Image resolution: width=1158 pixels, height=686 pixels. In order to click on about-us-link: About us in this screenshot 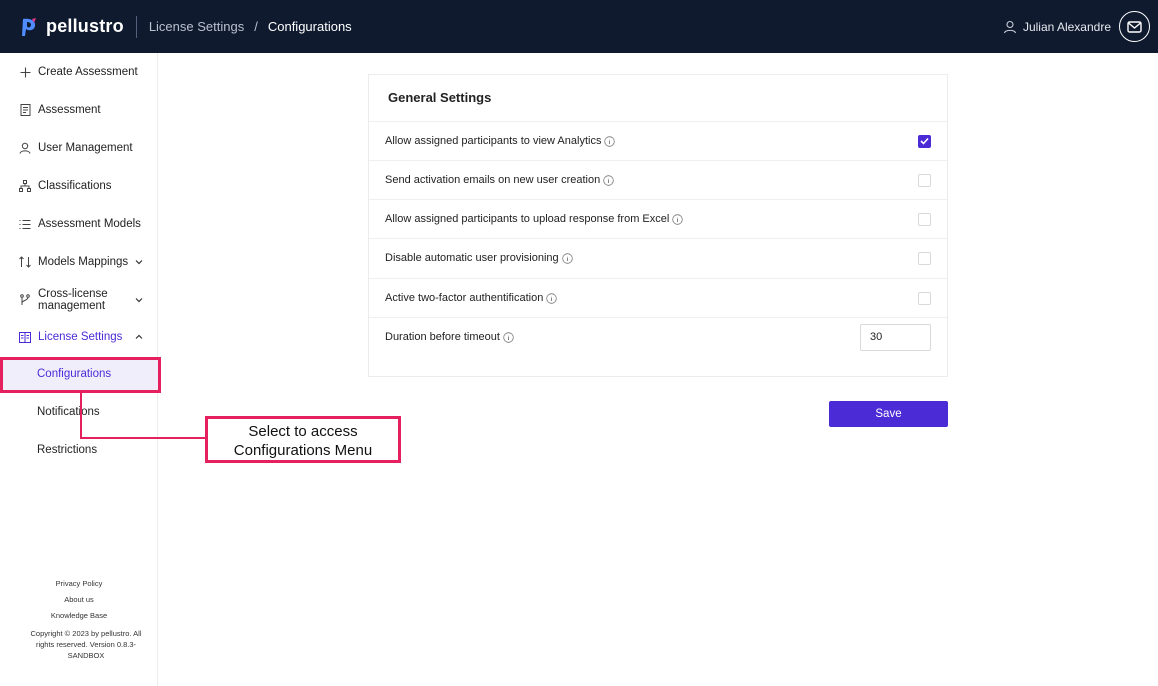, I will do `click(79, 600)`.